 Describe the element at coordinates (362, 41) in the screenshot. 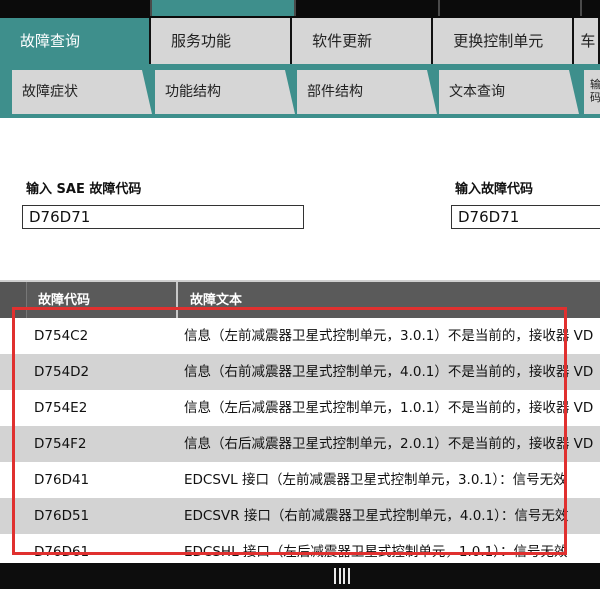

I see `tab-software-update: 软件更新` at that location.